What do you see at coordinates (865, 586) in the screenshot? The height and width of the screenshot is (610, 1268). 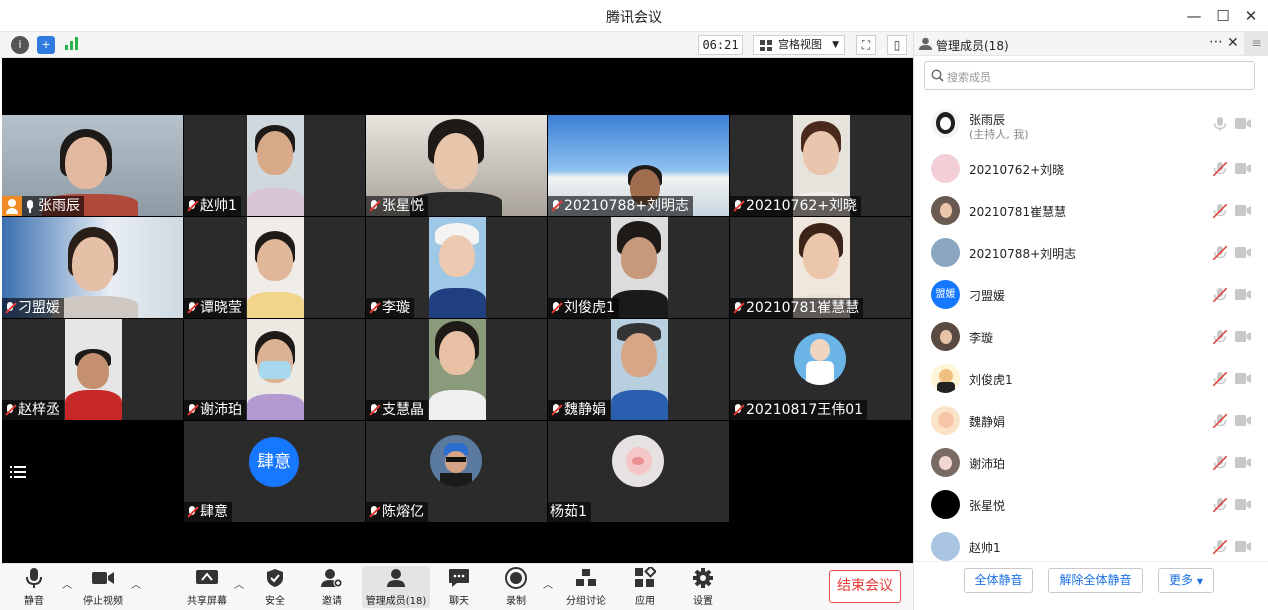 I see `end-meeting-button: 结束会议` at bounding box center [865, 586].